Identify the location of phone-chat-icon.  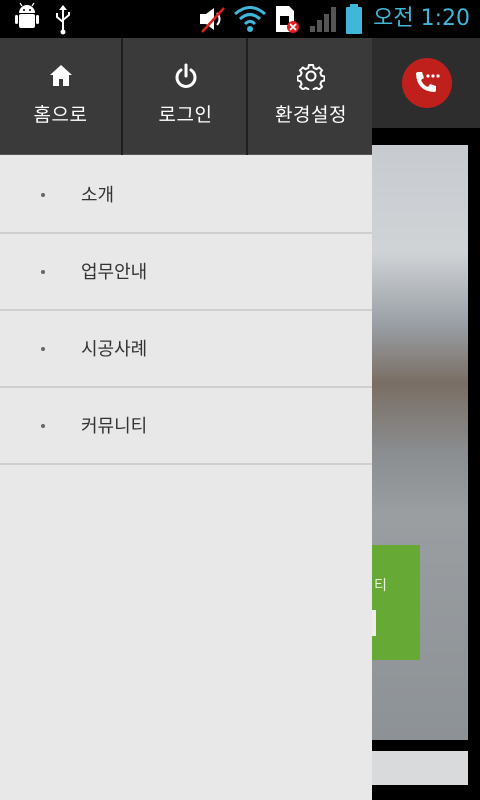
(428, 82).